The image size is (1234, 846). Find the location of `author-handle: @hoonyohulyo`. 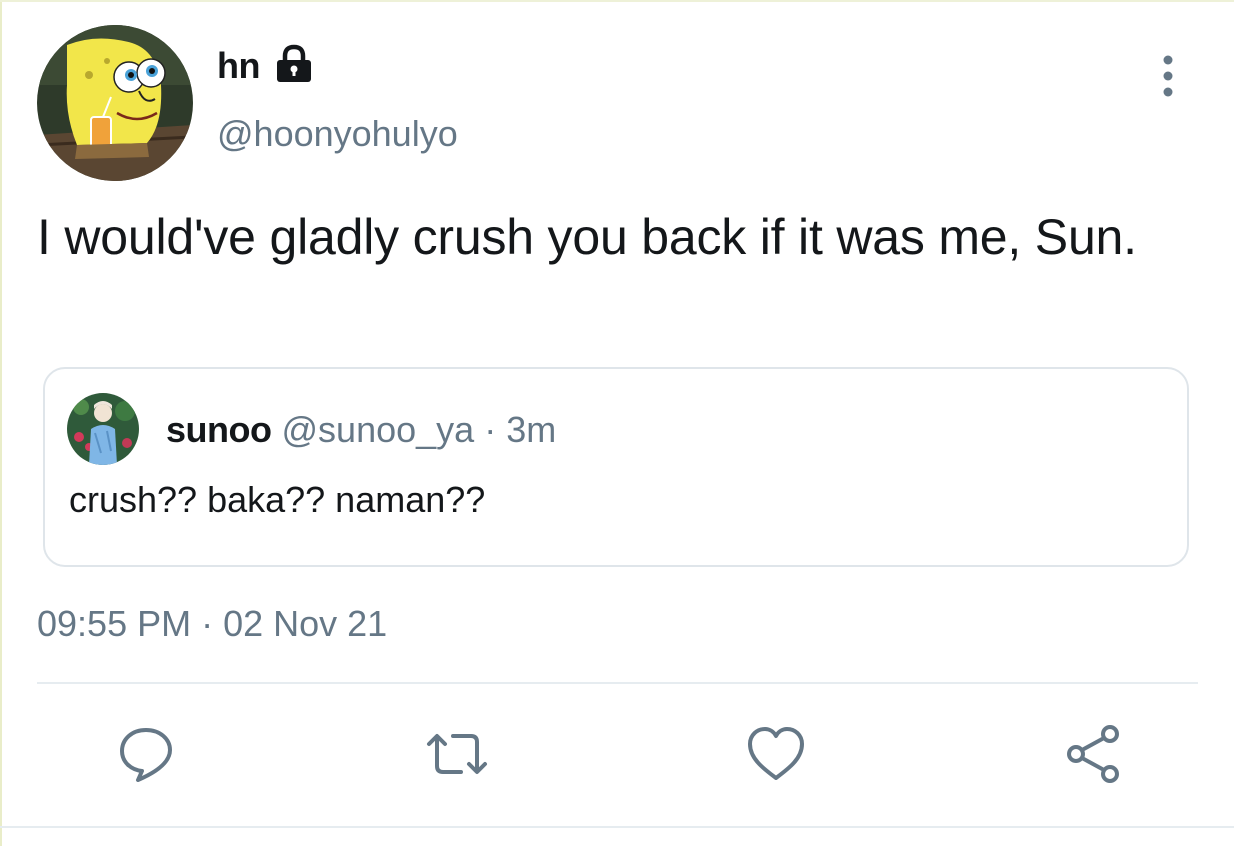

author-handle: @hoonyohulyo is located at coordinates (337, 134).